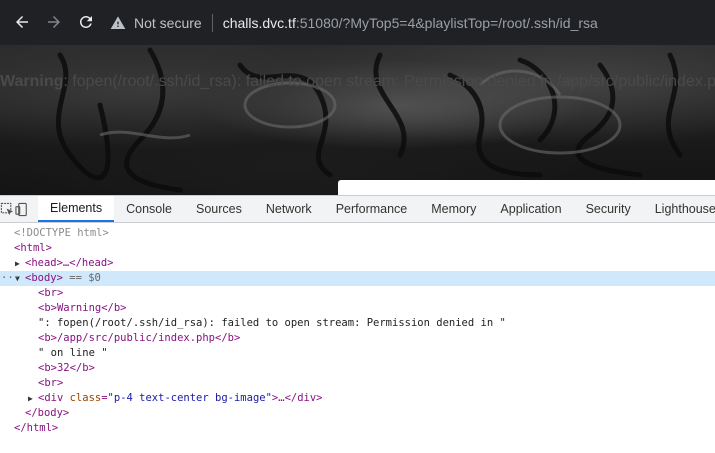 The width and height of the screenshot is (715, 453). I want to click on device-toolbar-button, so click(22, 209).